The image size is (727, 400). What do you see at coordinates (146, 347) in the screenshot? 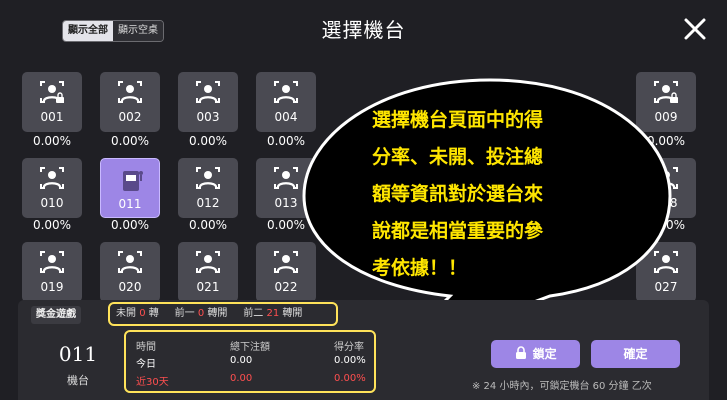
I see `table-header-time: 時間` at bounding box center [146, 347].